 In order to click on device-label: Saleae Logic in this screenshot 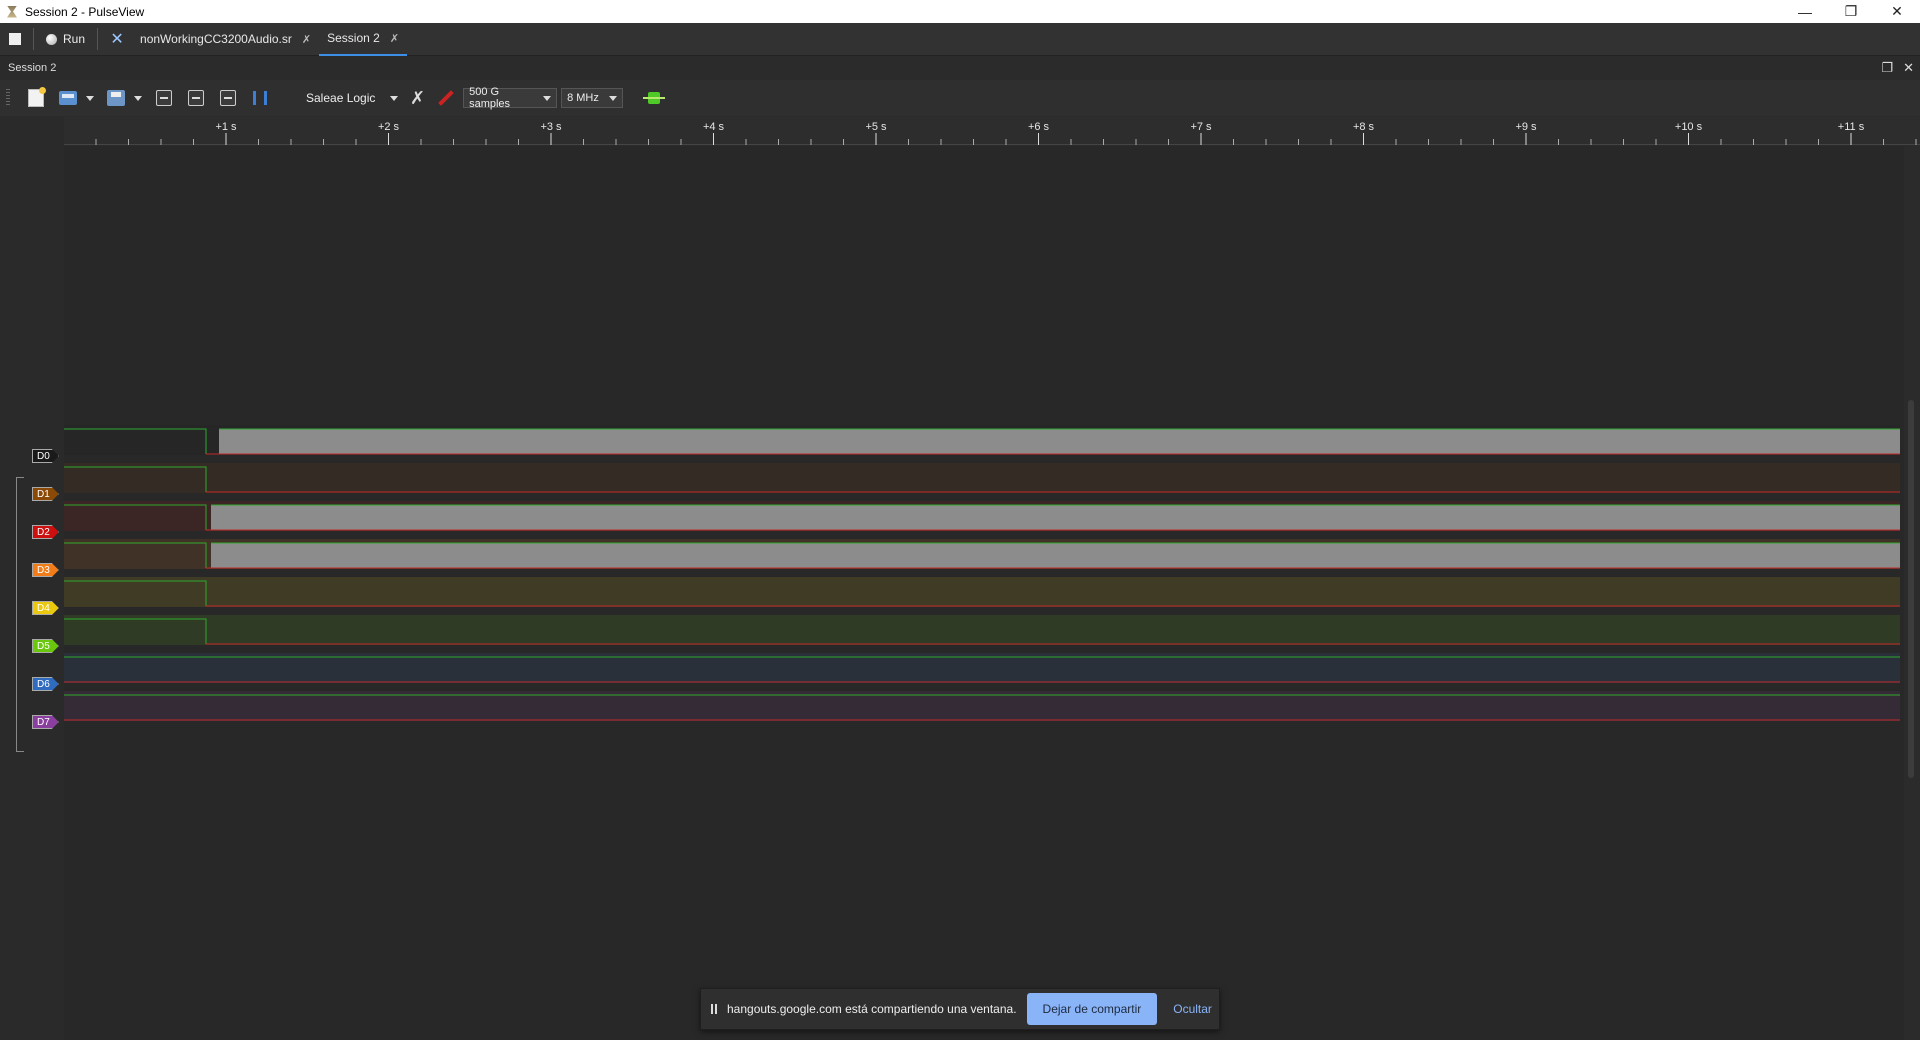, I will do `click(341, 98)`.